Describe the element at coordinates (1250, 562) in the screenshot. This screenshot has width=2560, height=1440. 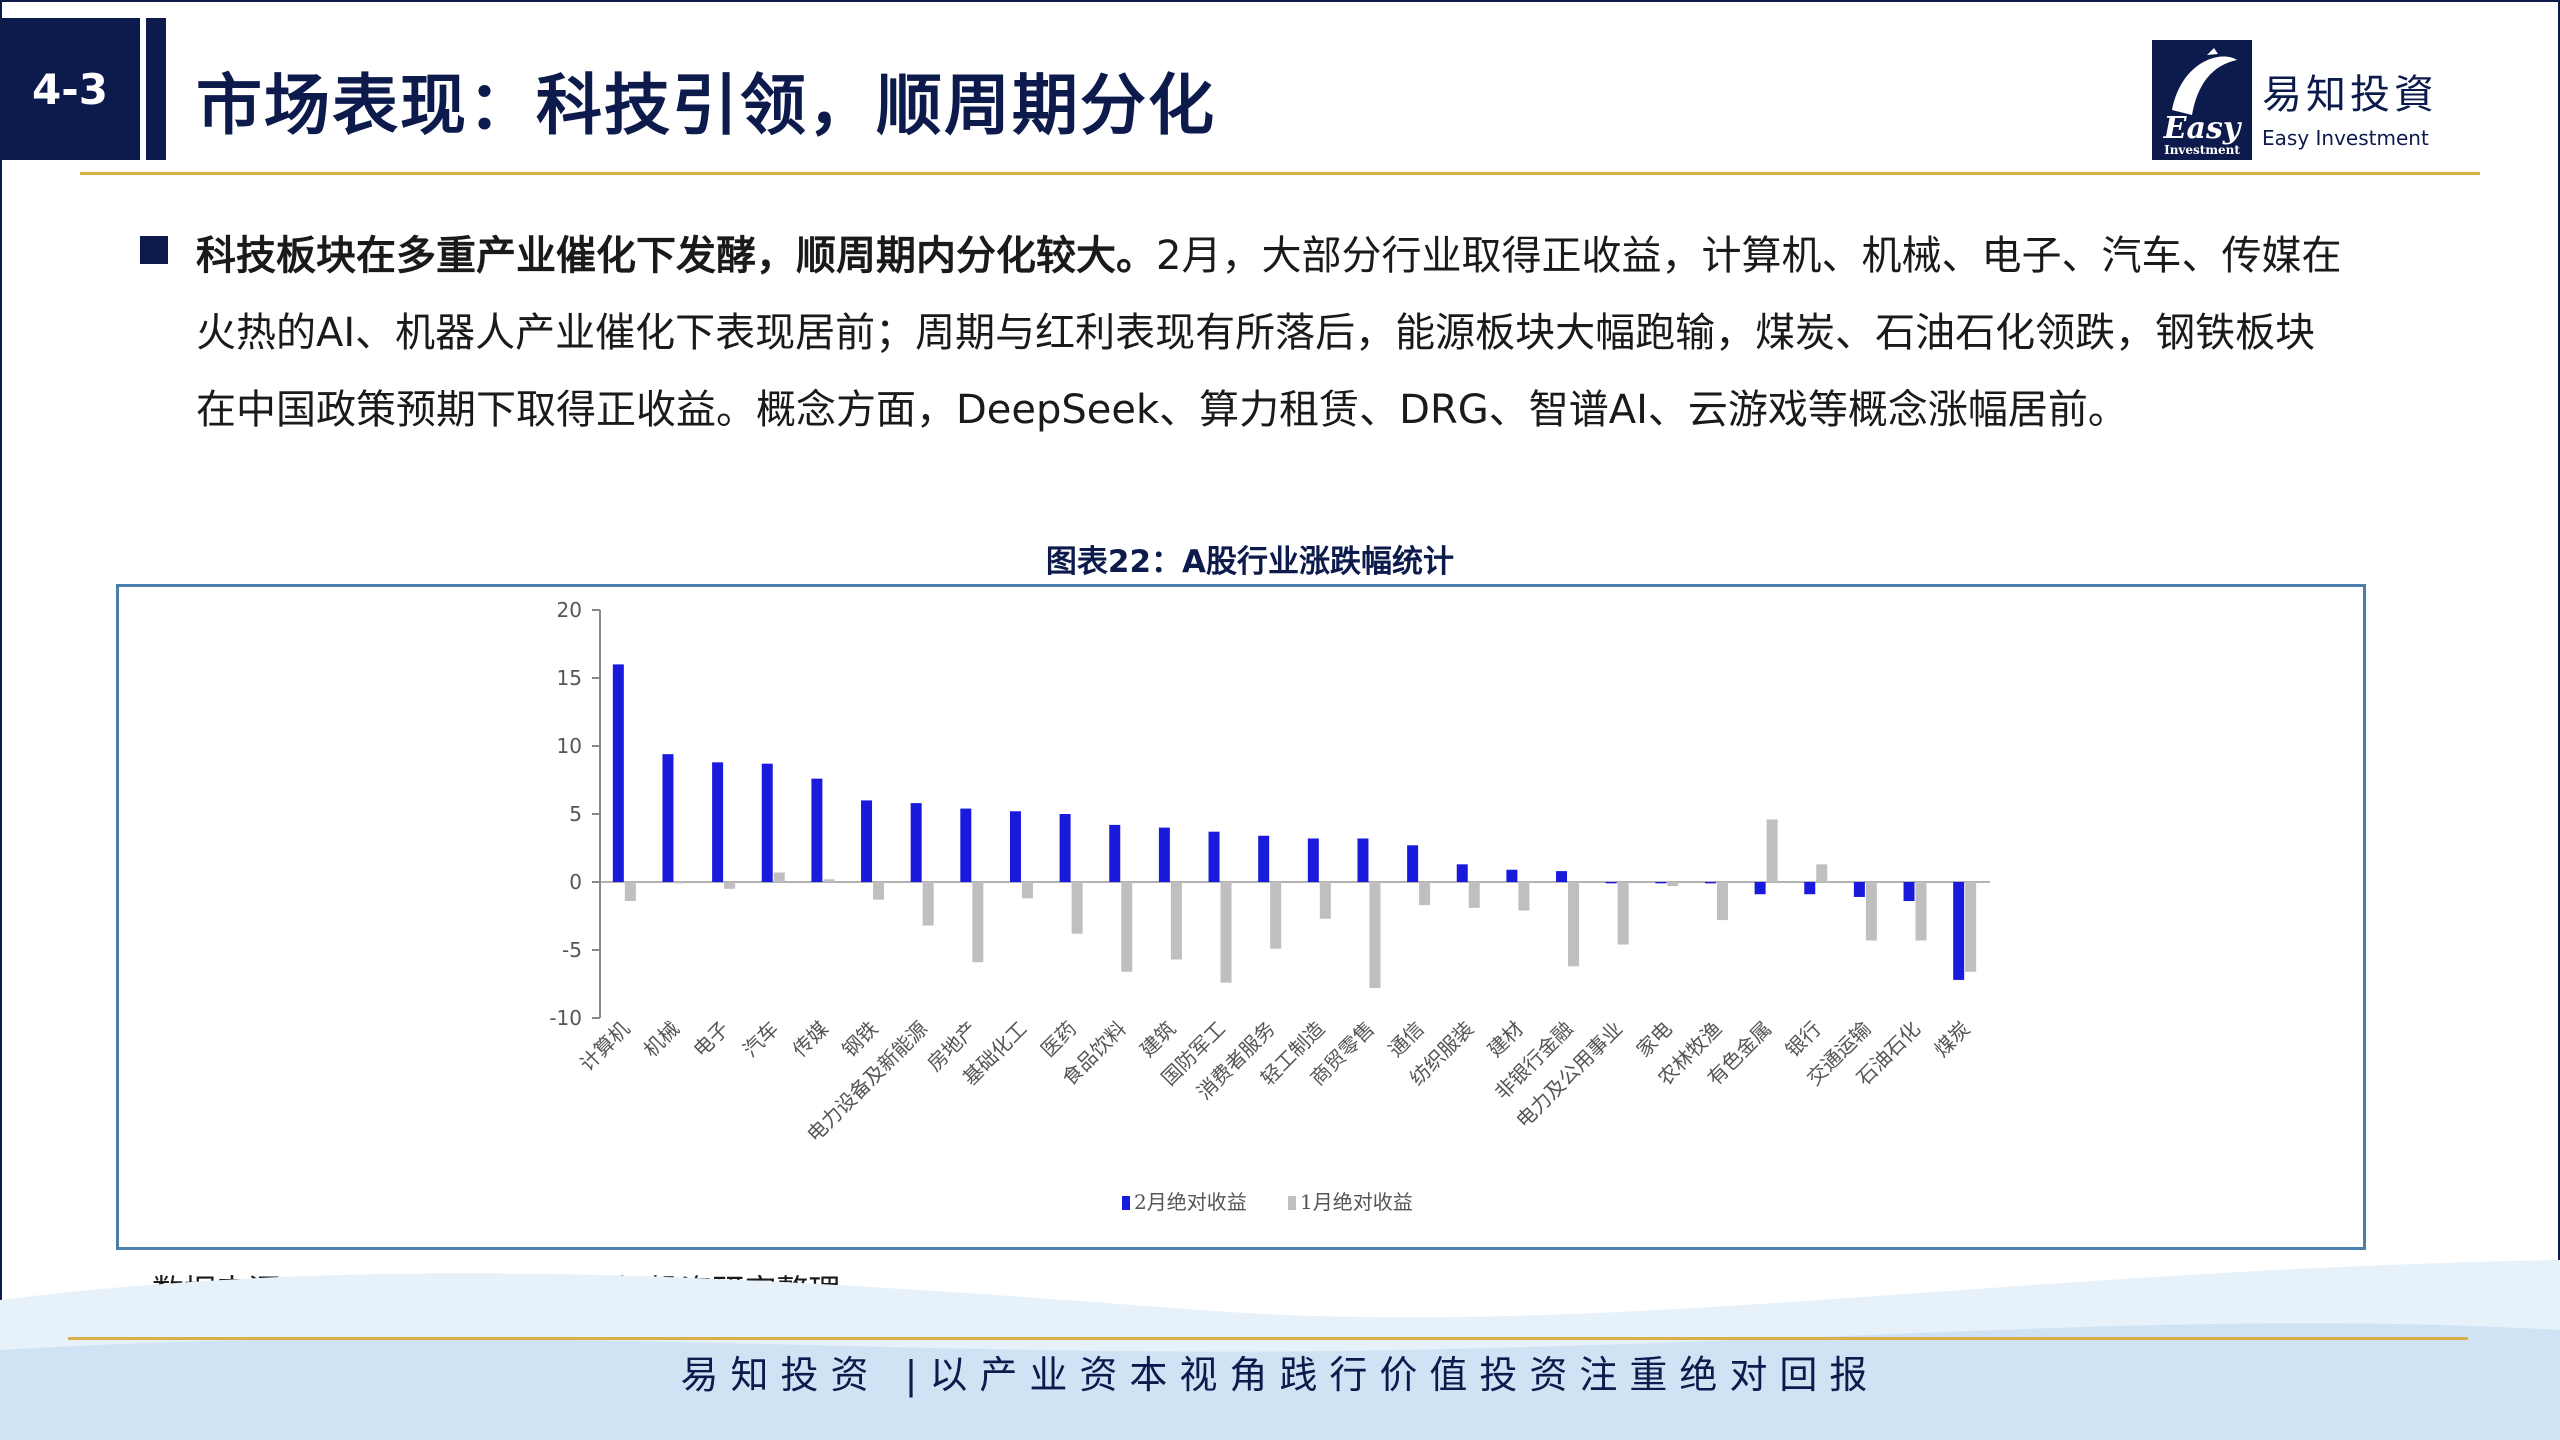
I see `chart-title: 图表22：A股行业涨跌幅统计` at that location.